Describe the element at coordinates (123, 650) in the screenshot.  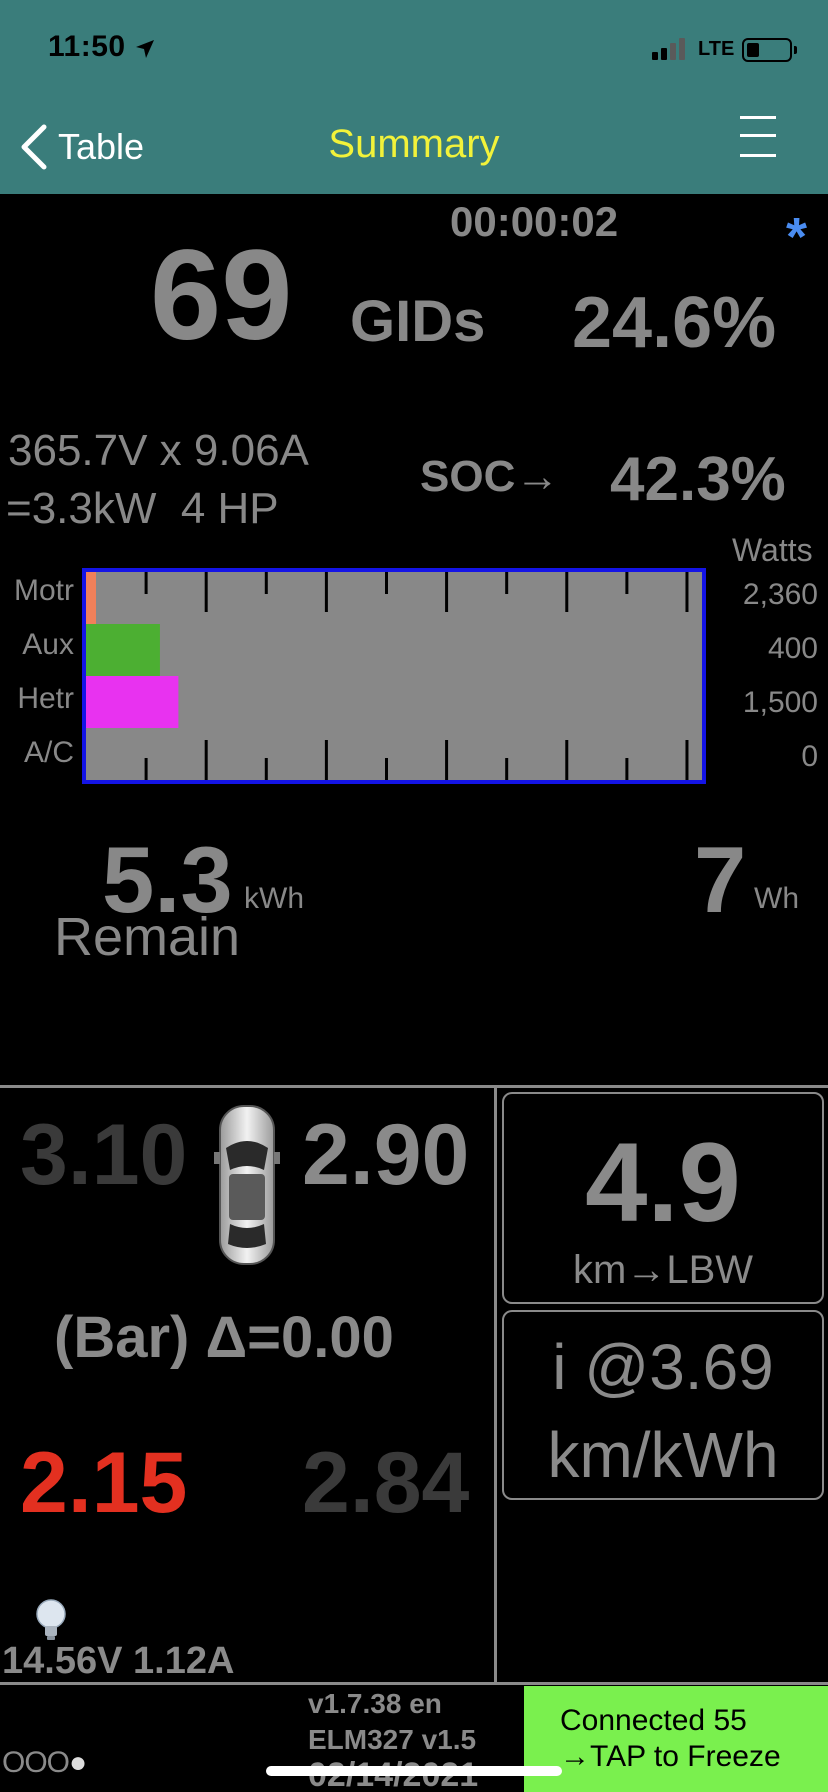
I see `power-bar-fill-aux` at that location.